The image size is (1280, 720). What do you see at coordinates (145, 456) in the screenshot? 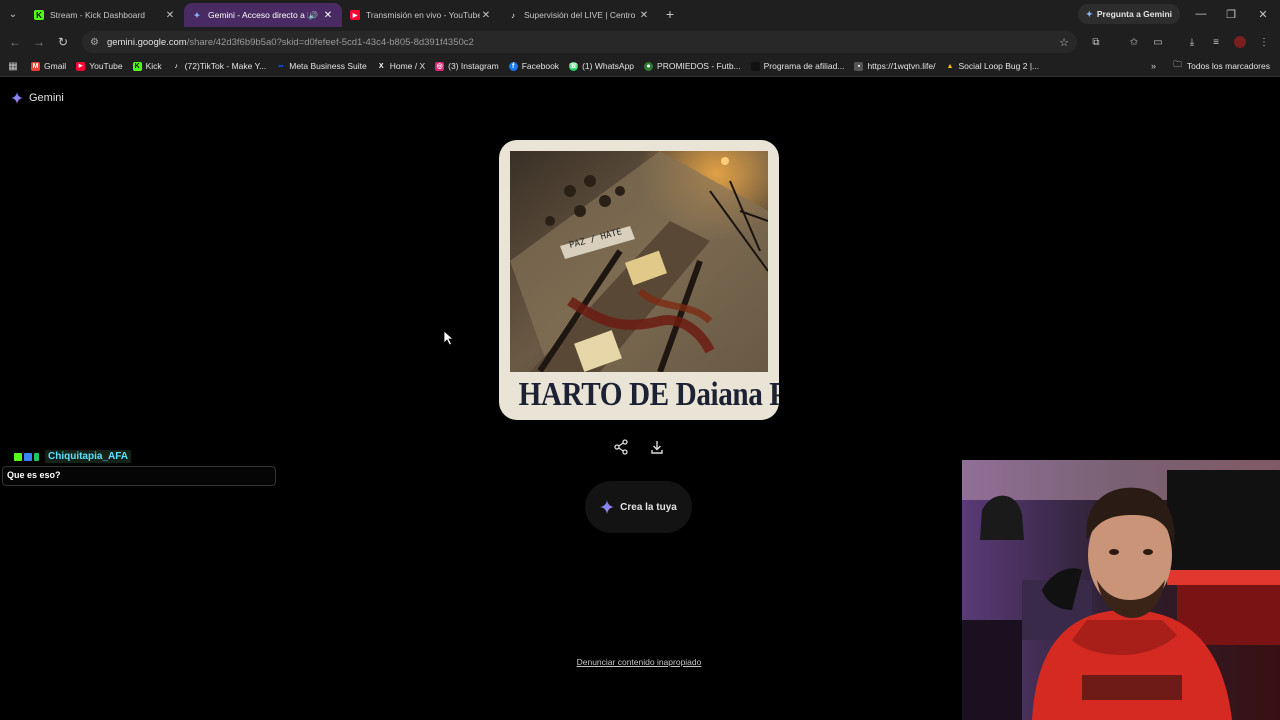
I see `chat-username-row: Chiquitapia_AFA` at bounding box center [145, 456].